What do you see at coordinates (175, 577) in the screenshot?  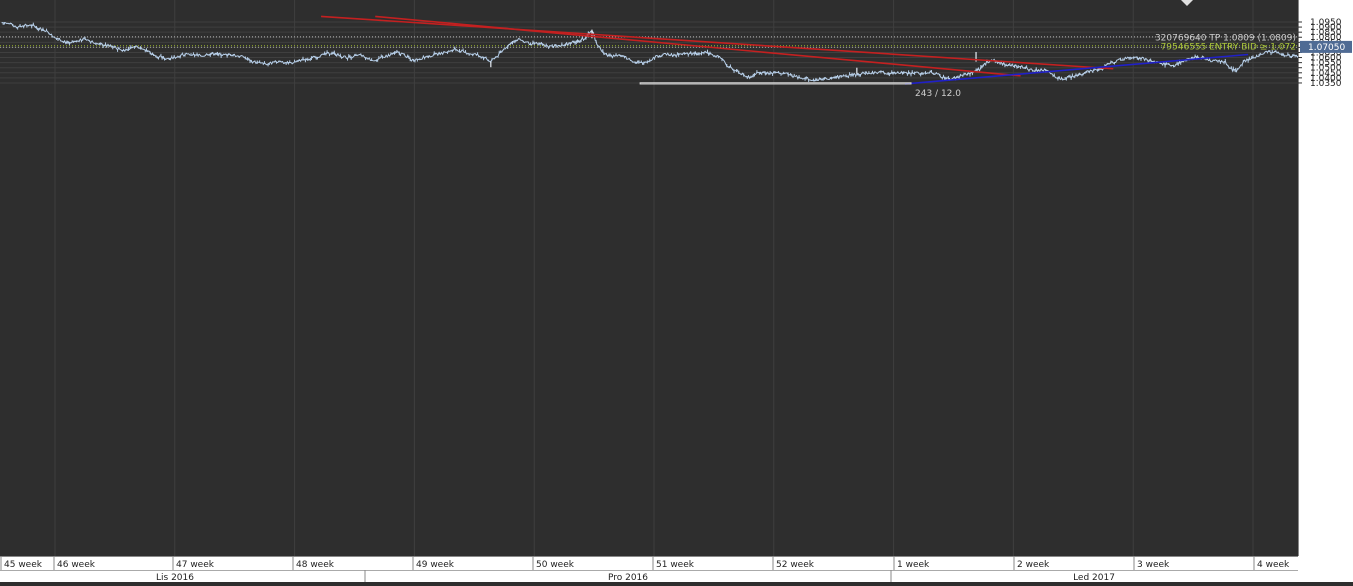 I see `month-label: Lis 2016` at bounding box center [175, 577].